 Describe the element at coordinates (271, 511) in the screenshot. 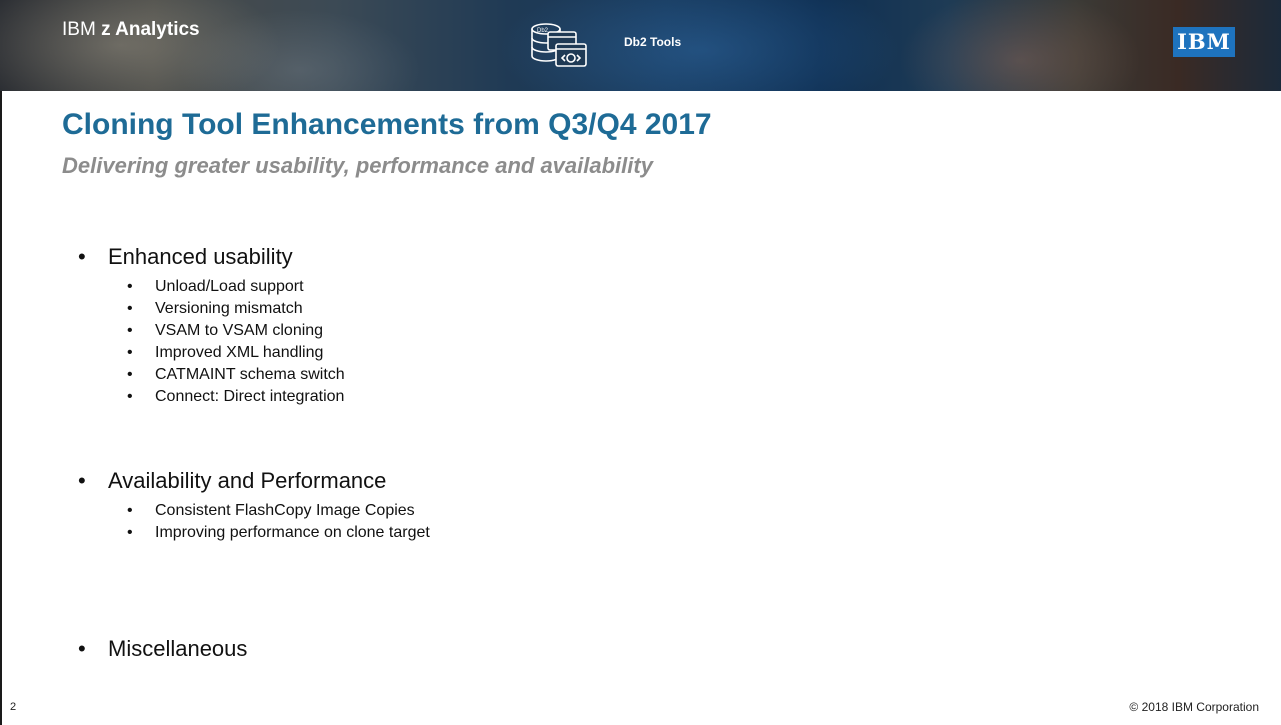

I see `list-item: Consistent FlashCopy Image Copies` at that location.